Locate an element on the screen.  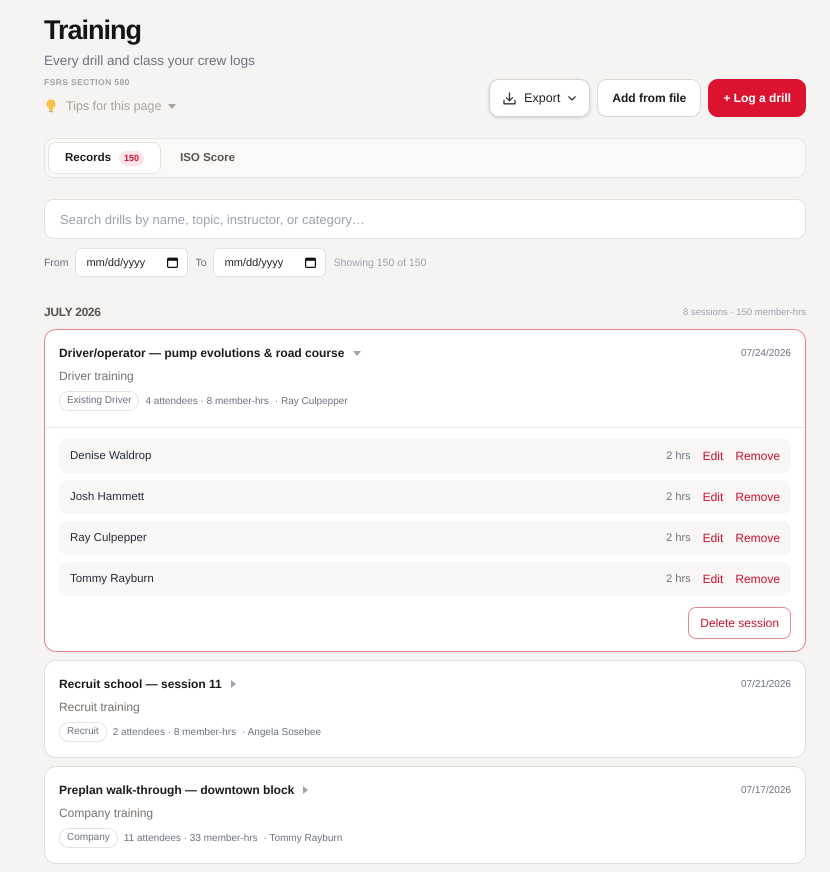
session-title: Recruit school — session 11 is located at coordinates (140, 684).